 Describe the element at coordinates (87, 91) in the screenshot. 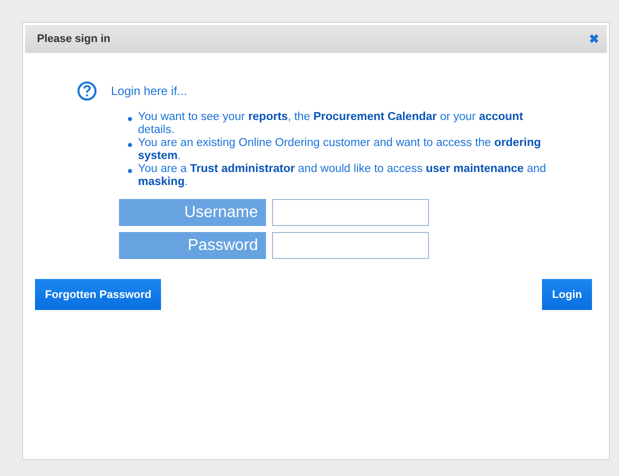

I see `help-icon` at that location.